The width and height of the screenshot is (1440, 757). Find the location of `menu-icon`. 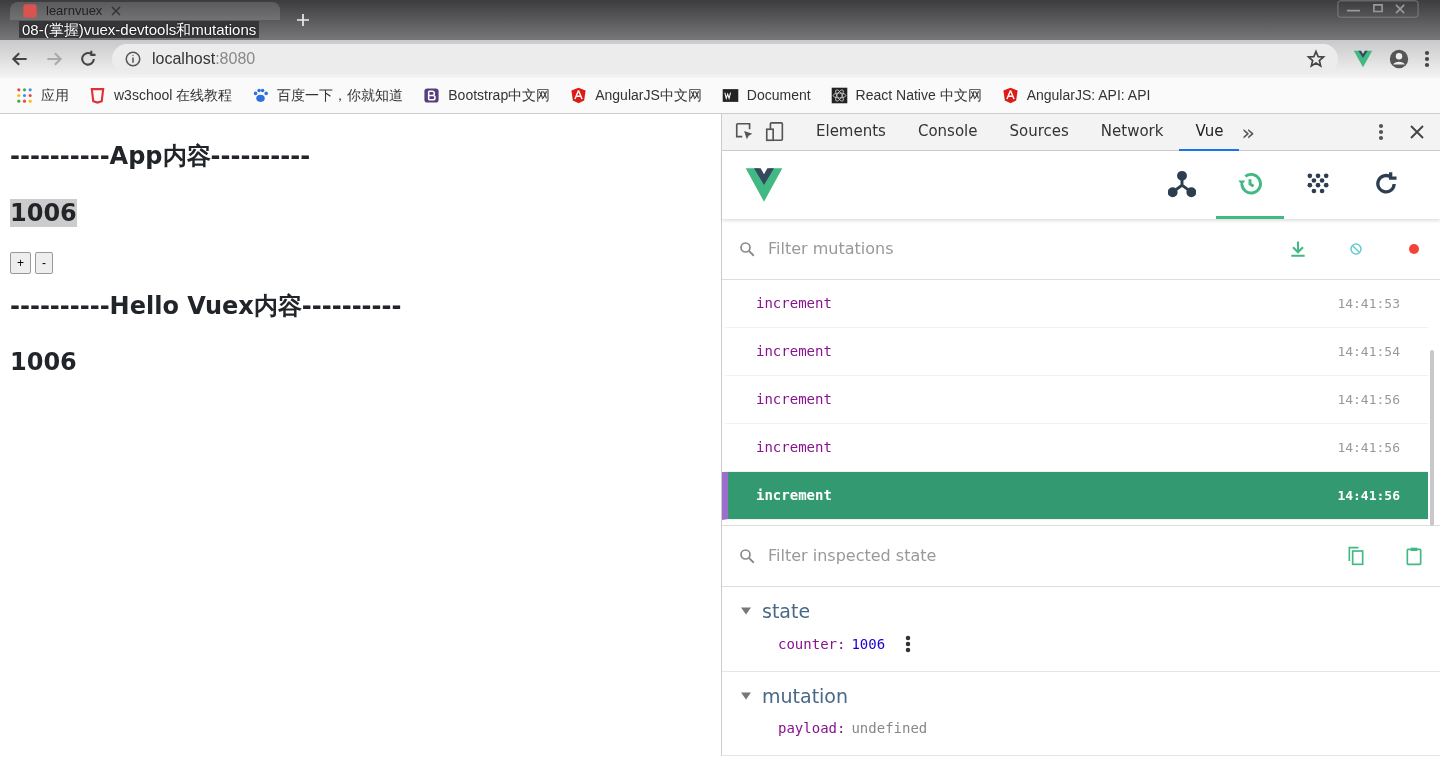

menu-icon is located at coordinates (1427, 59).